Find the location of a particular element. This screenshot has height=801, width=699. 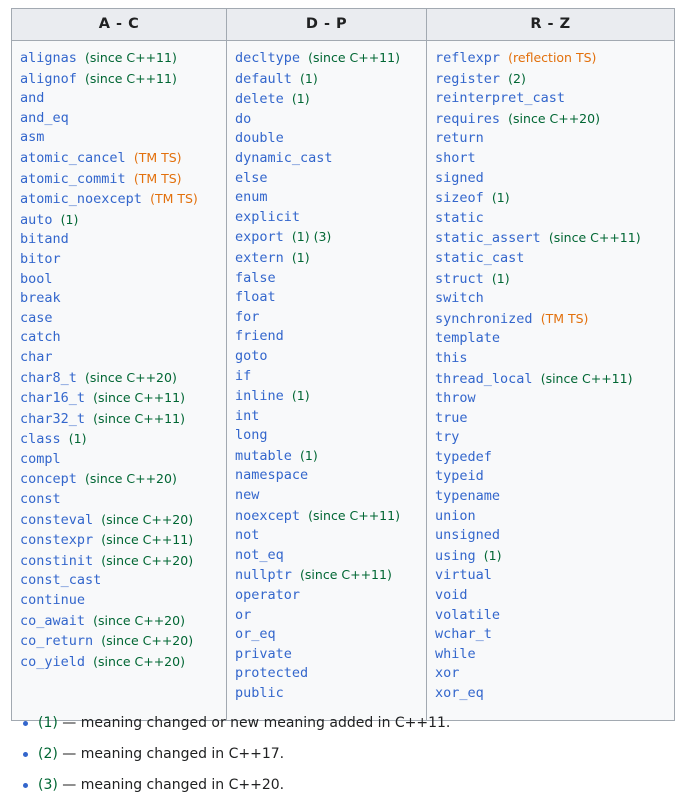

keyword-item: concept (since C++20) is located at coordinates (119, 479).